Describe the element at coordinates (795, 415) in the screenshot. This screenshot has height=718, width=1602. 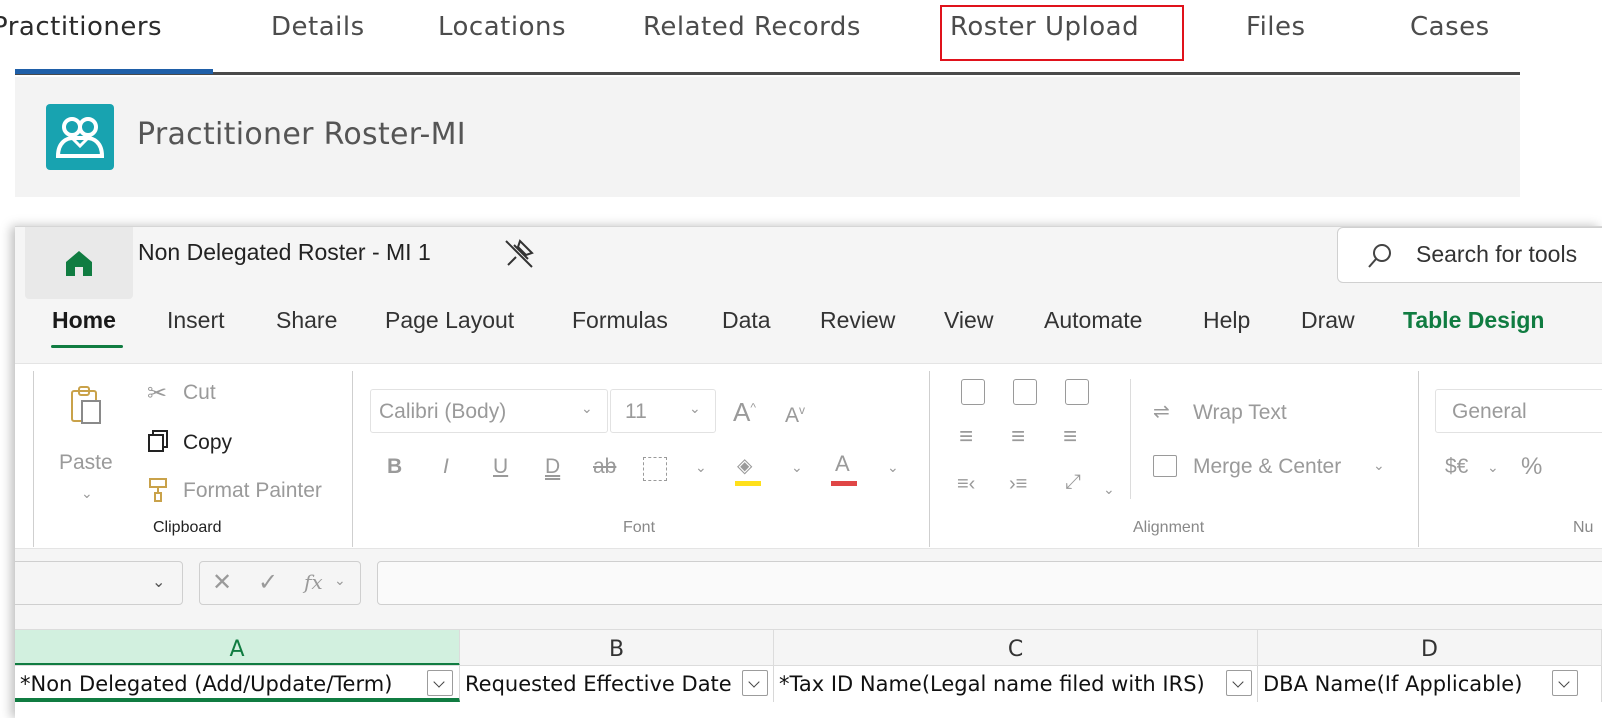
I see `decrease-font-icon: Av` at that location.